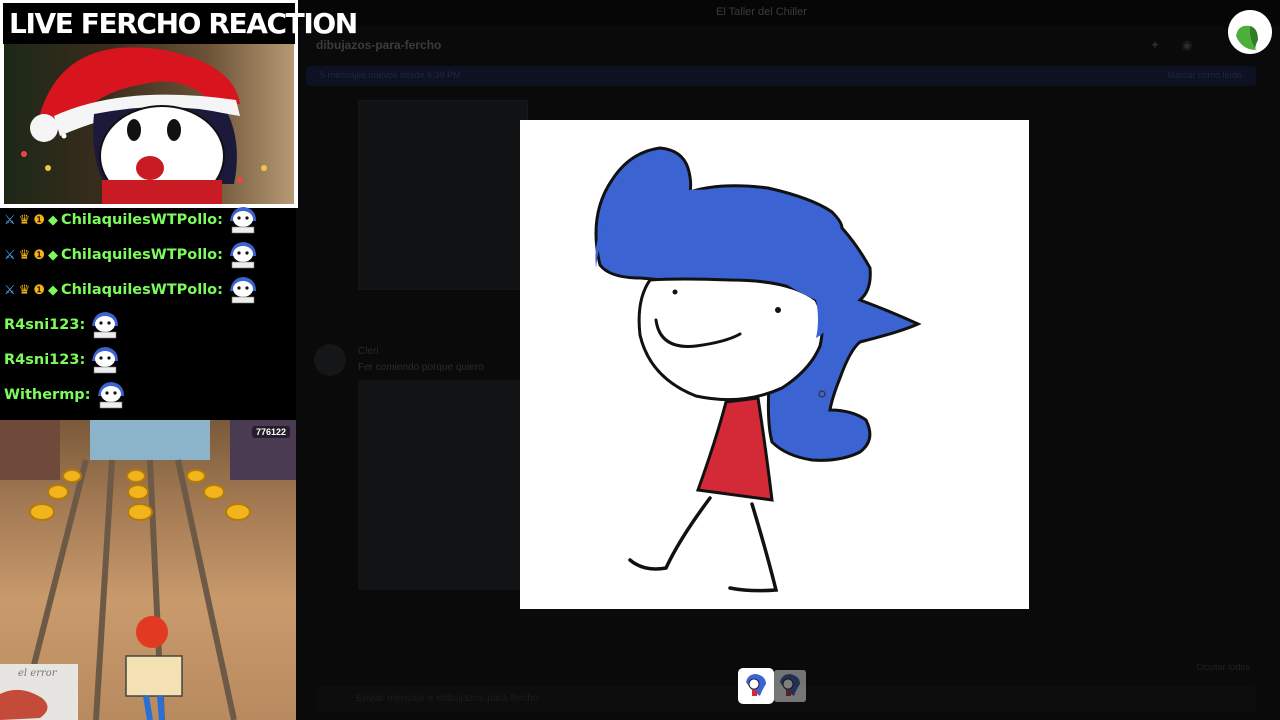 The height and width of the screenshot is (720, 1280). I want to click on message-author: Cleri, so click(368, 351).